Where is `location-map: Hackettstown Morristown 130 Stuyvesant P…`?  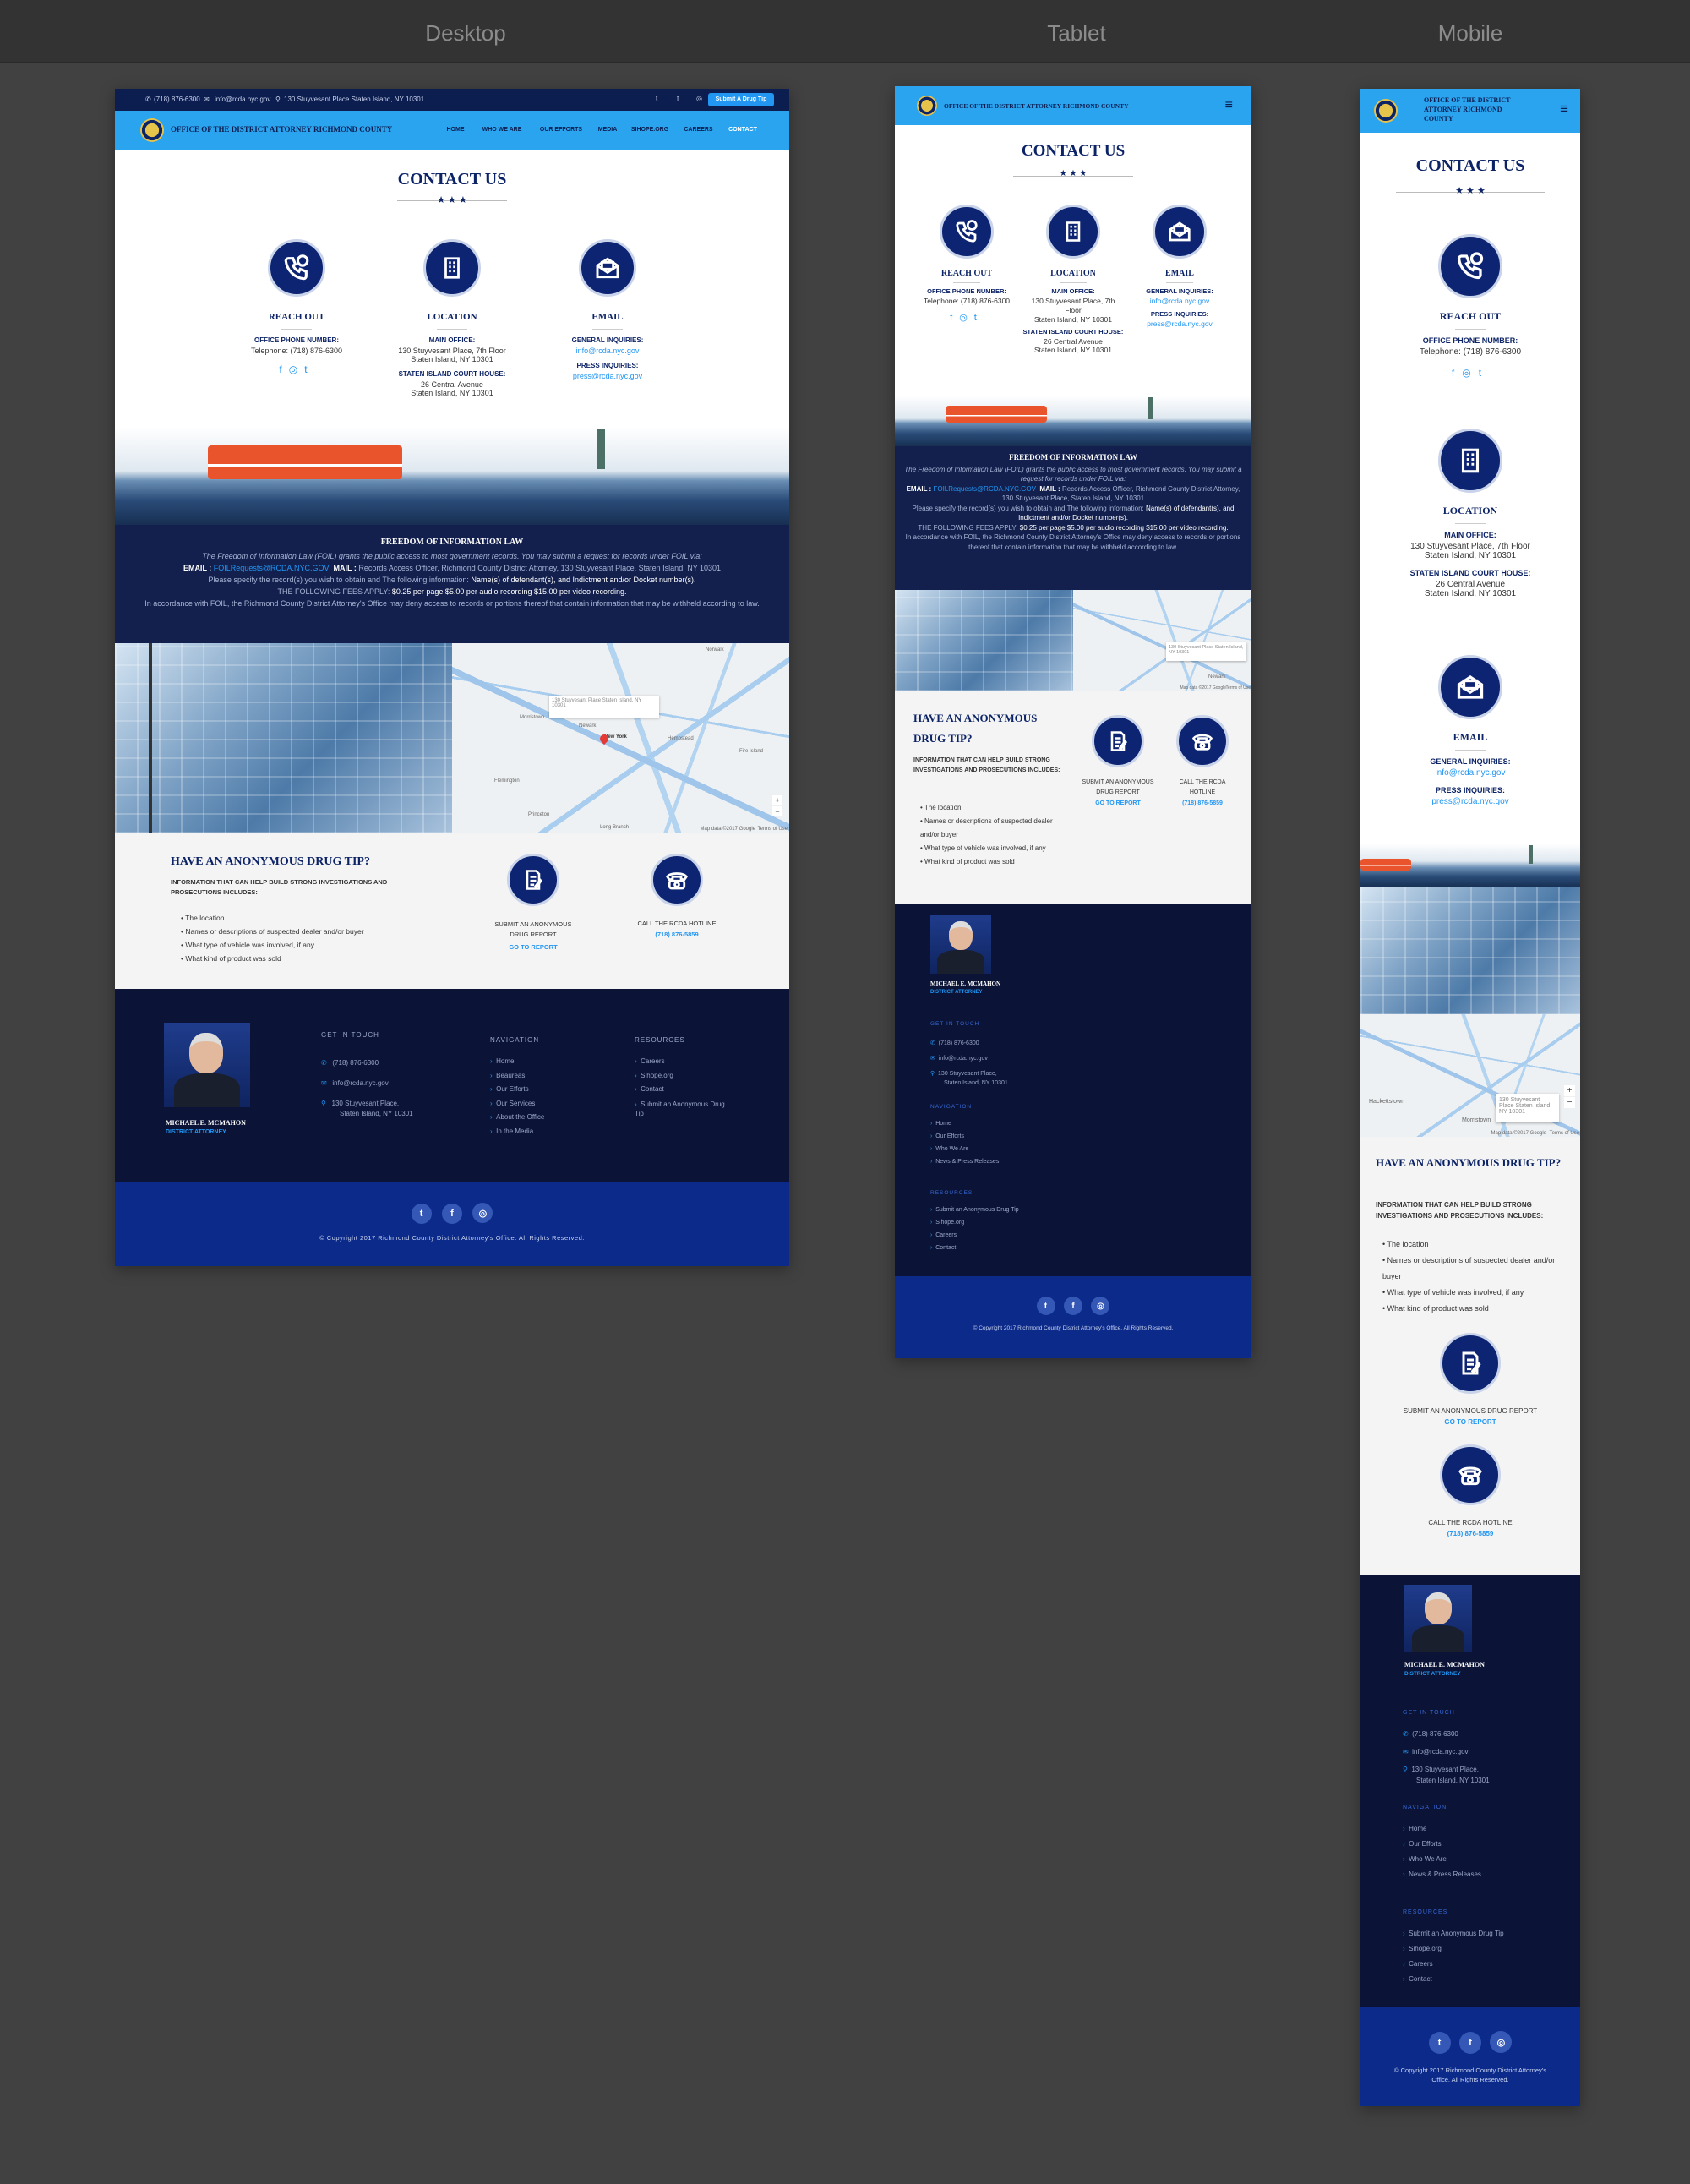
location-map: Hackettstown Morristown 130 Stuyvesant P… is located at coordinates (1470, 1075).